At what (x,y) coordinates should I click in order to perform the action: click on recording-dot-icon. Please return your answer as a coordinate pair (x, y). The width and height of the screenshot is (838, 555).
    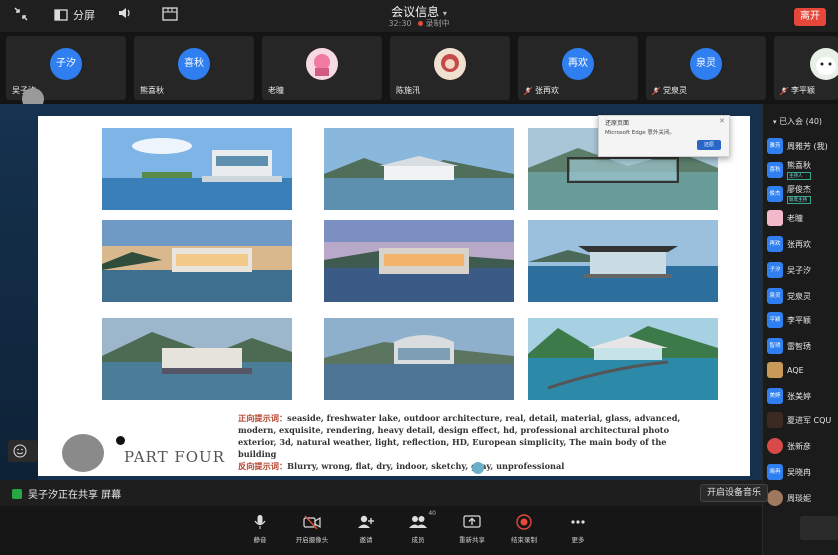
    Looking at the image, I should click on (420, 23).